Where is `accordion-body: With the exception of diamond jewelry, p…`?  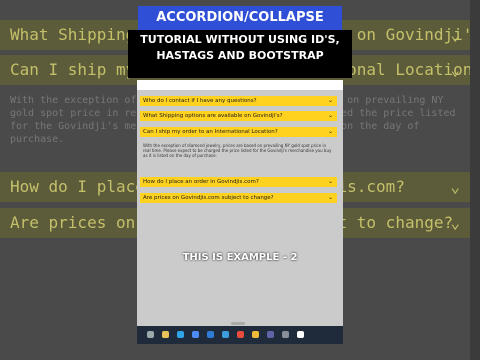 accordion-body: With the exception of diamond jewelry, p… is located at coordinates (238, 156).